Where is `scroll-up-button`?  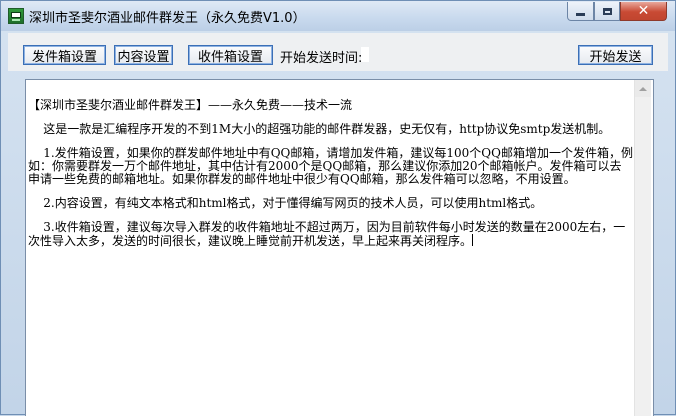
scroll-up-button is located at coordinates (643, 88).